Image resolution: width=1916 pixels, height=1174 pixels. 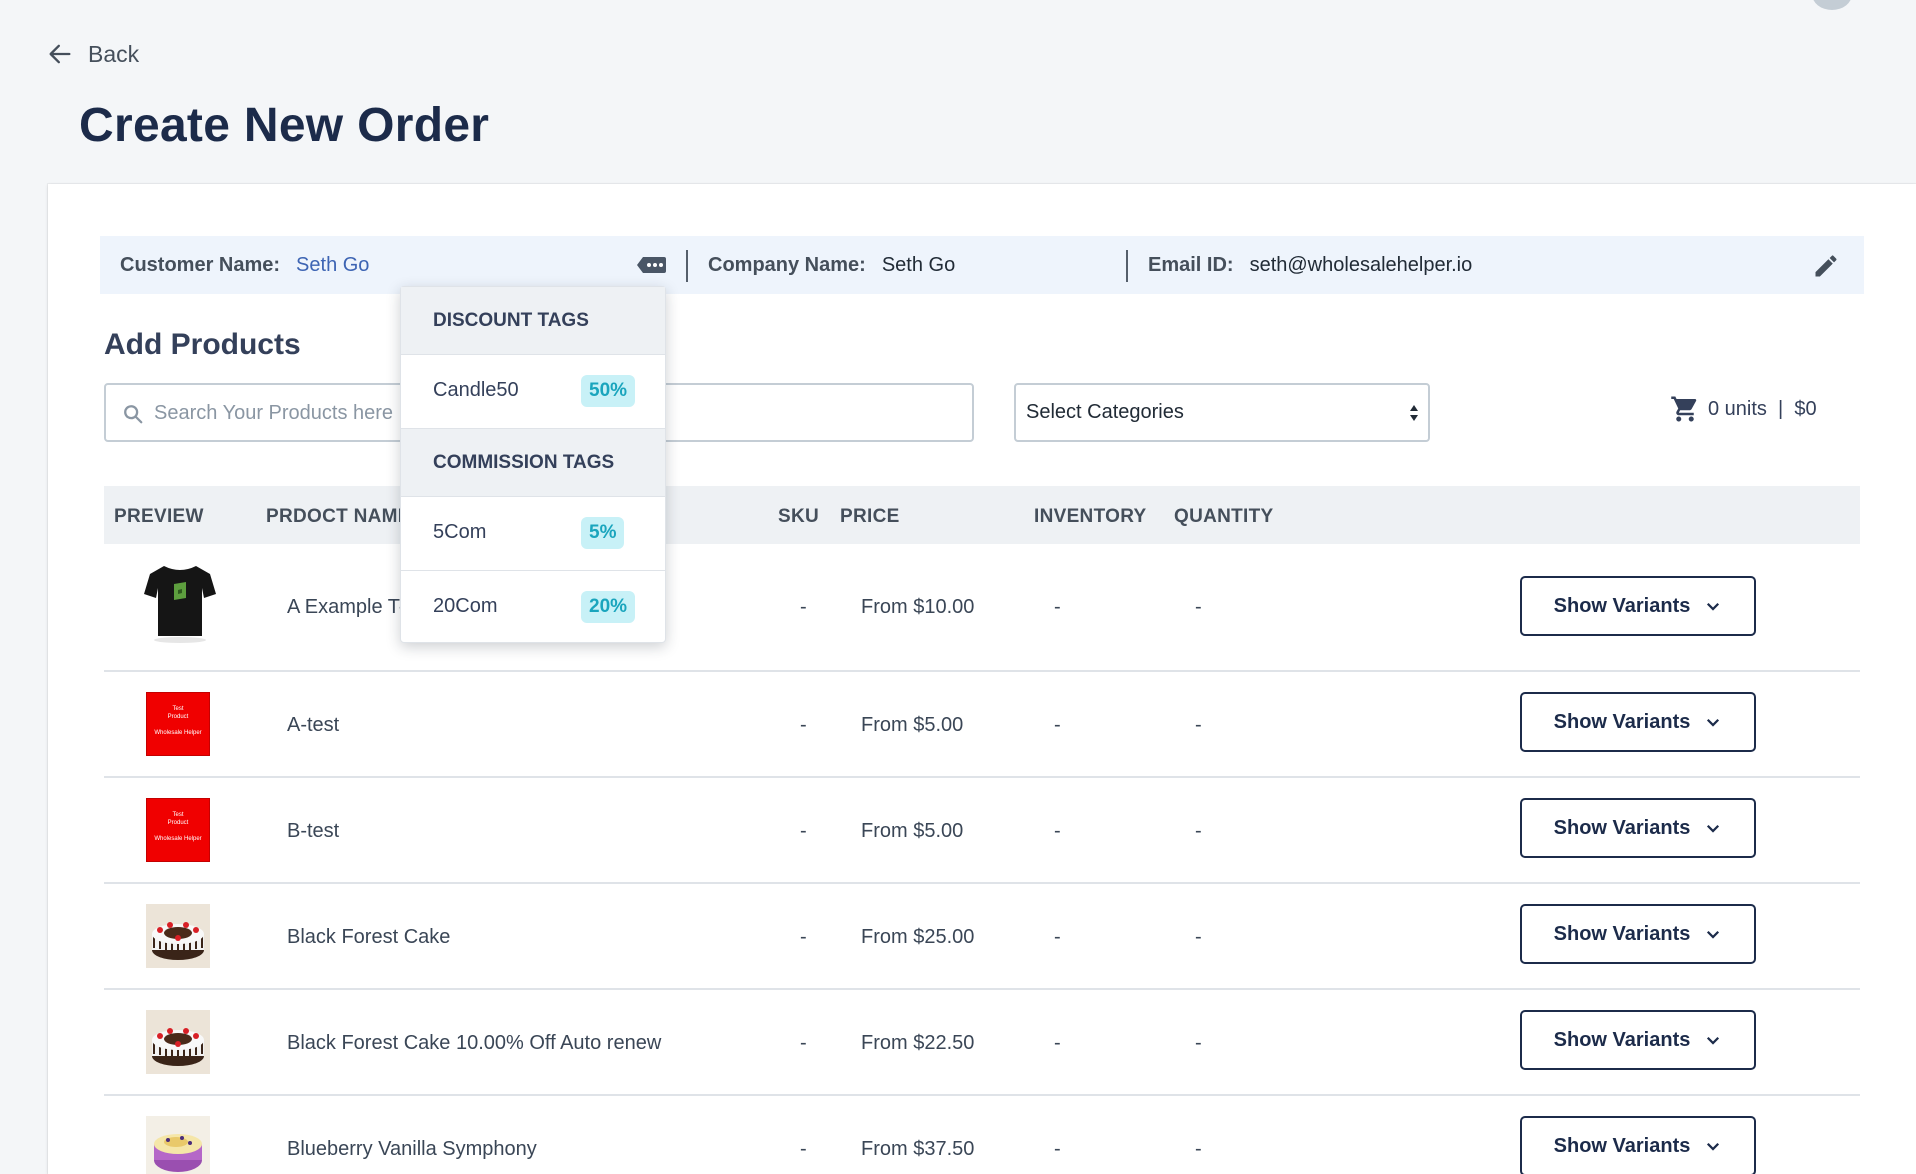 I want to click on category-select-value: Select Categories, so click(x=1105, y=412).